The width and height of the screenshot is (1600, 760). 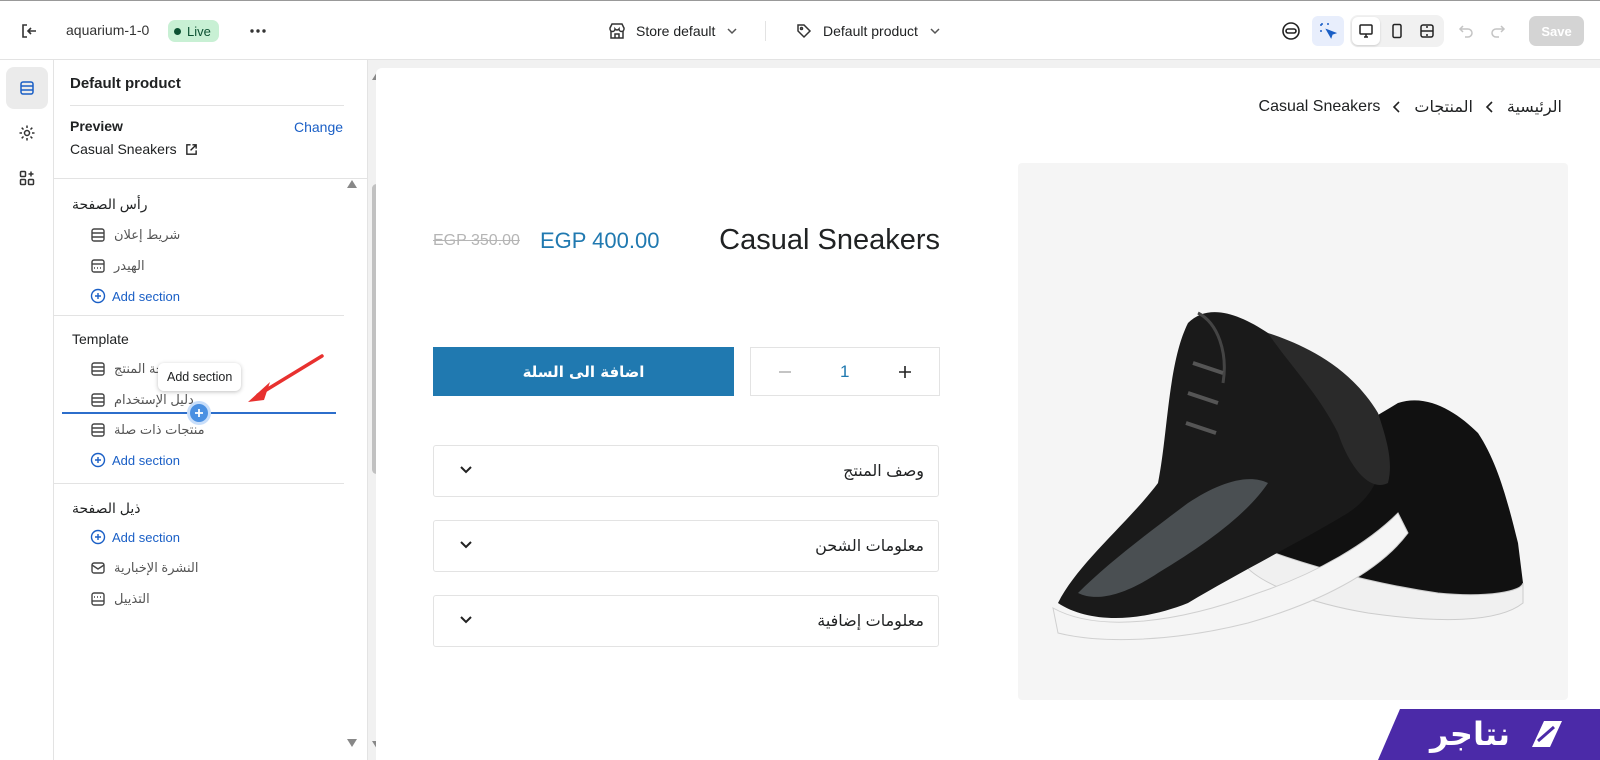 I want to click on accordion-description: وصف المنتج, so click(x=686, y=471).